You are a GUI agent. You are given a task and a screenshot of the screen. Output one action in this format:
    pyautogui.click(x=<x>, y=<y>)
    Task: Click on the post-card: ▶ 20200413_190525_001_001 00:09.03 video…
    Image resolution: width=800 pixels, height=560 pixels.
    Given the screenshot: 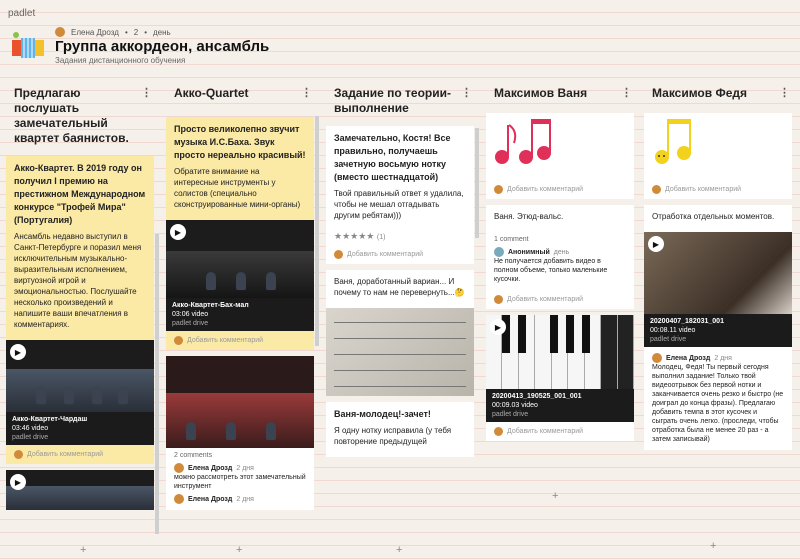 What is the action you would take?
    pyautogui.click(x=560, y=378)
    